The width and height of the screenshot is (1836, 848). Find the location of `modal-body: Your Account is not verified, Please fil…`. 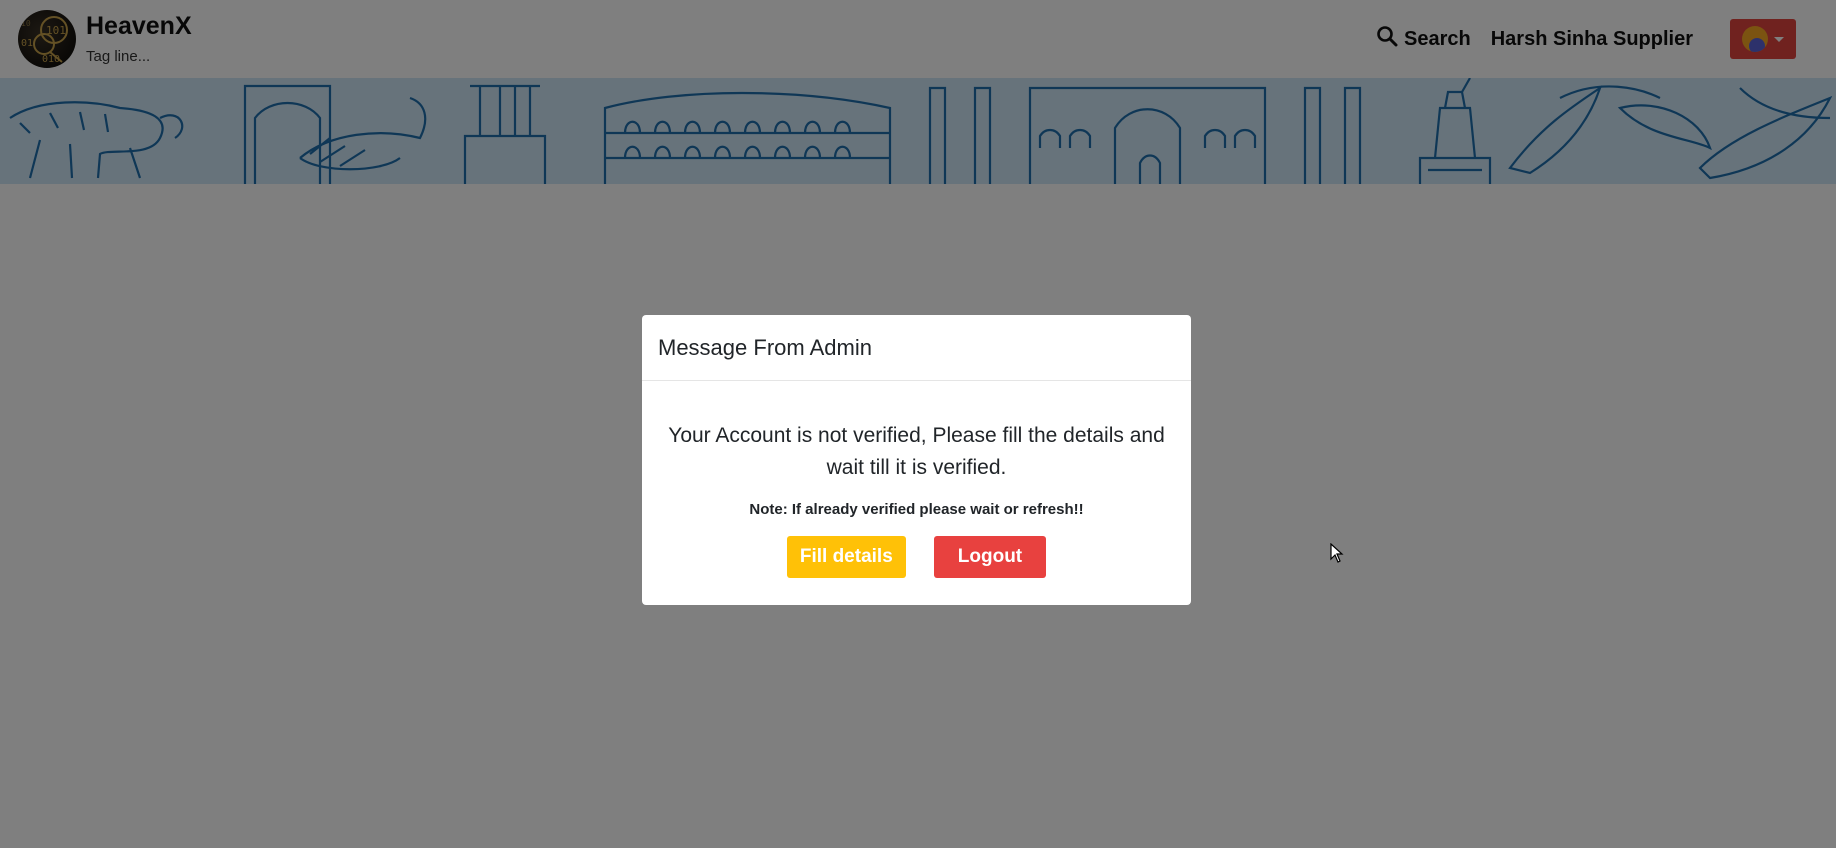

modal-body: Your Account is not verified, Please fil… is located at coordinates (916, 499).